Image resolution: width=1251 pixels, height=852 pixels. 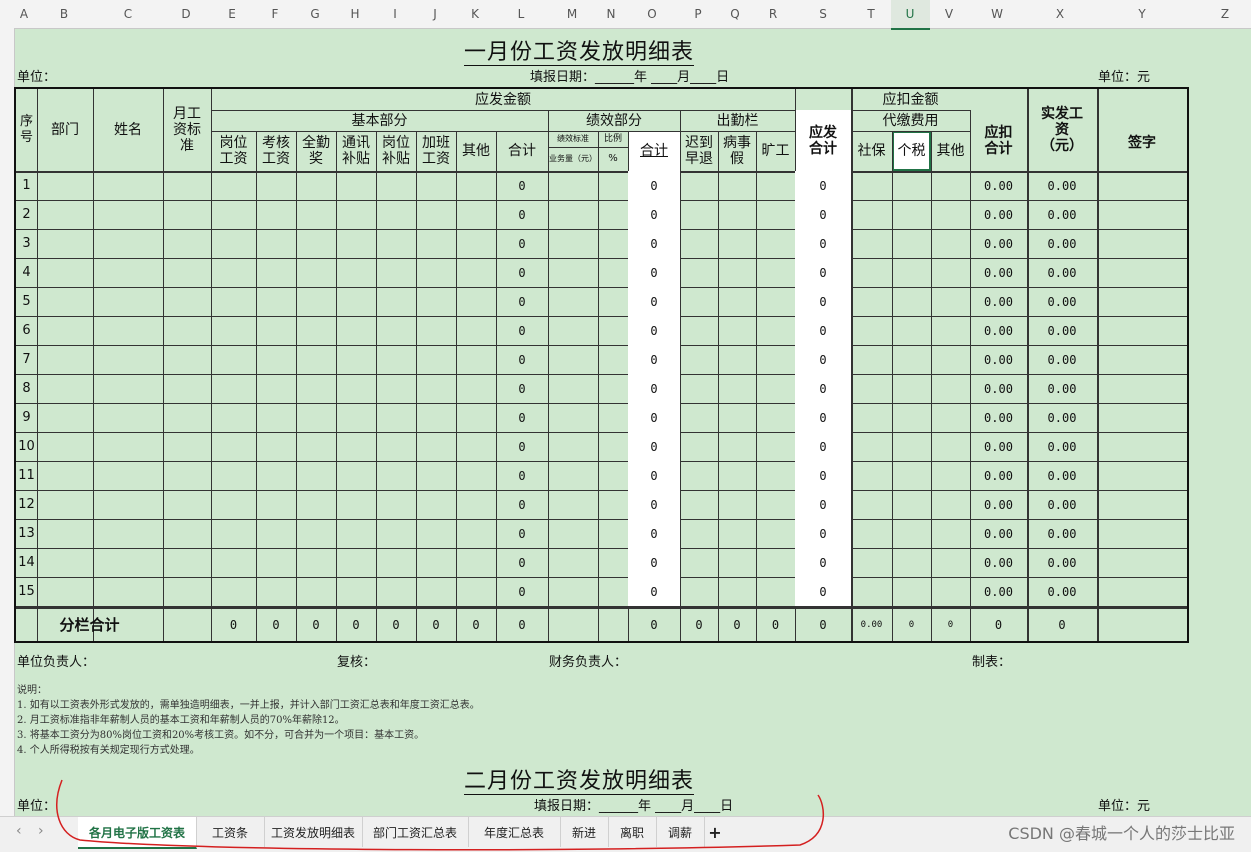 What do you see at coordinates (871, 14) in the screenshot?
I see `column-header-t: T` at bounding box center [871, 14].